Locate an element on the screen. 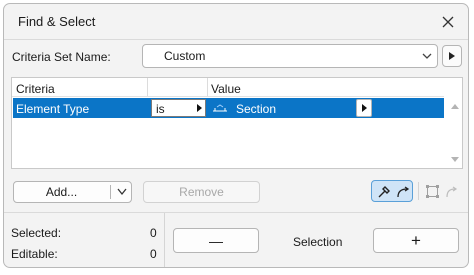  remove-button: Remove is located at coordinates (201, 192).